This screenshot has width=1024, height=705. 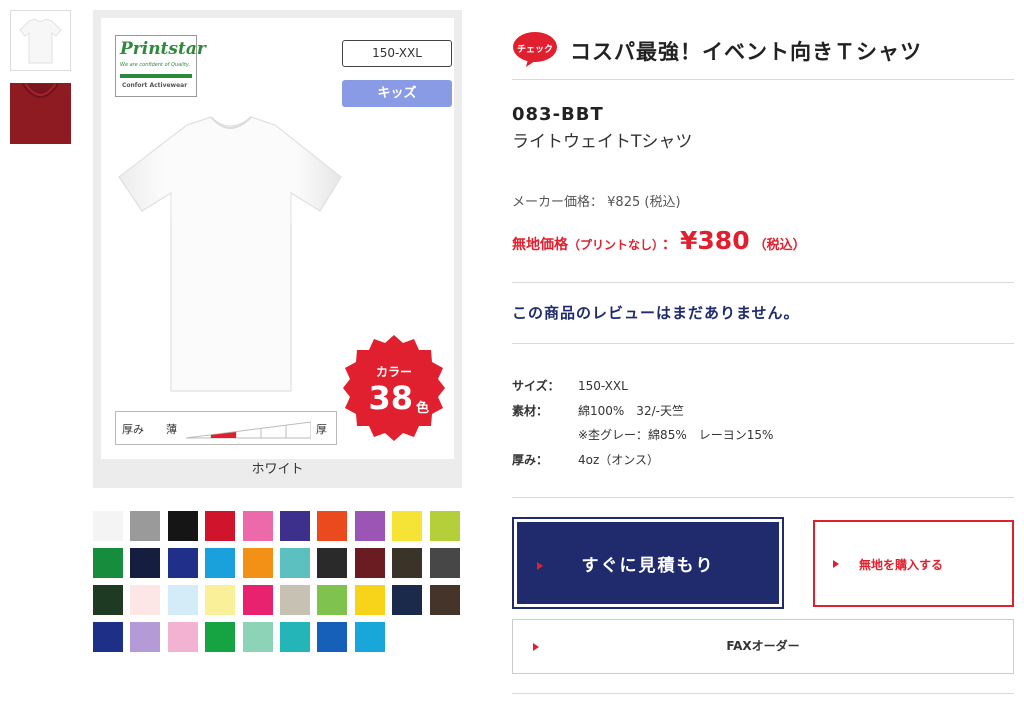 I want to click on product-headline: コスパ最強！イベント向きＴシャツ, so click(x=746, y=52).